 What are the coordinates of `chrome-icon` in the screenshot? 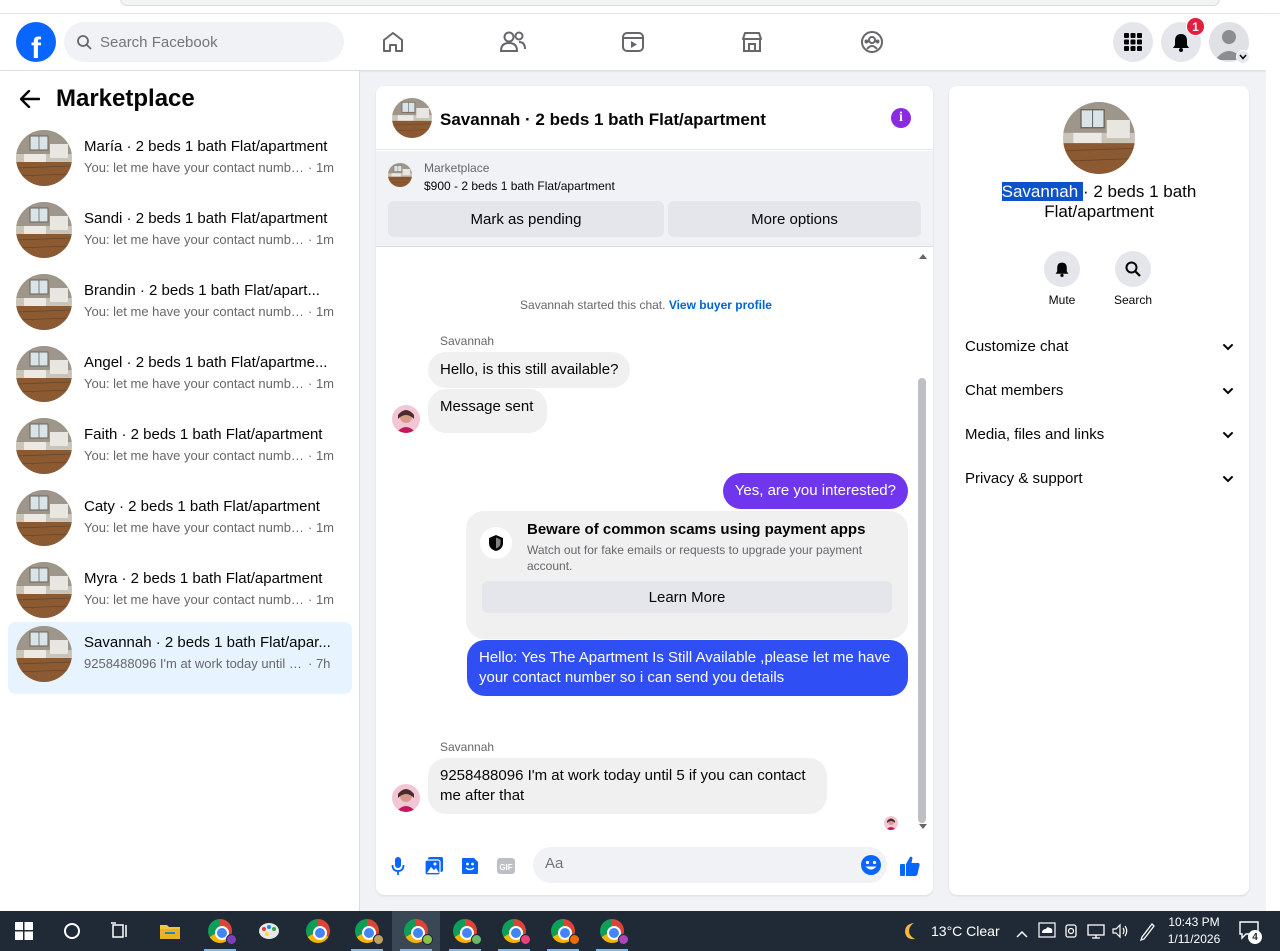 It's located at (318, 931).